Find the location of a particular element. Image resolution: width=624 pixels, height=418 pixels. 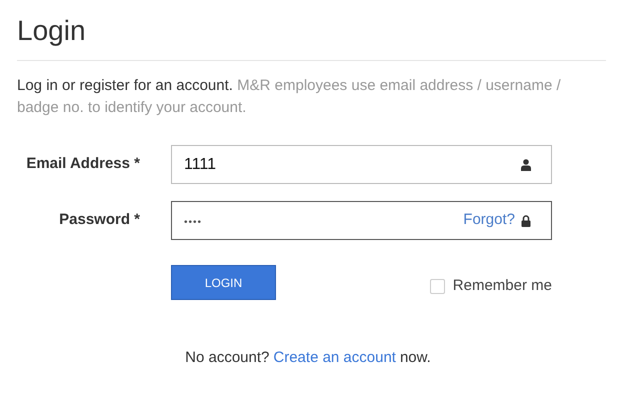

forgot-link: Forgot? is located at coordinates (489, 220).